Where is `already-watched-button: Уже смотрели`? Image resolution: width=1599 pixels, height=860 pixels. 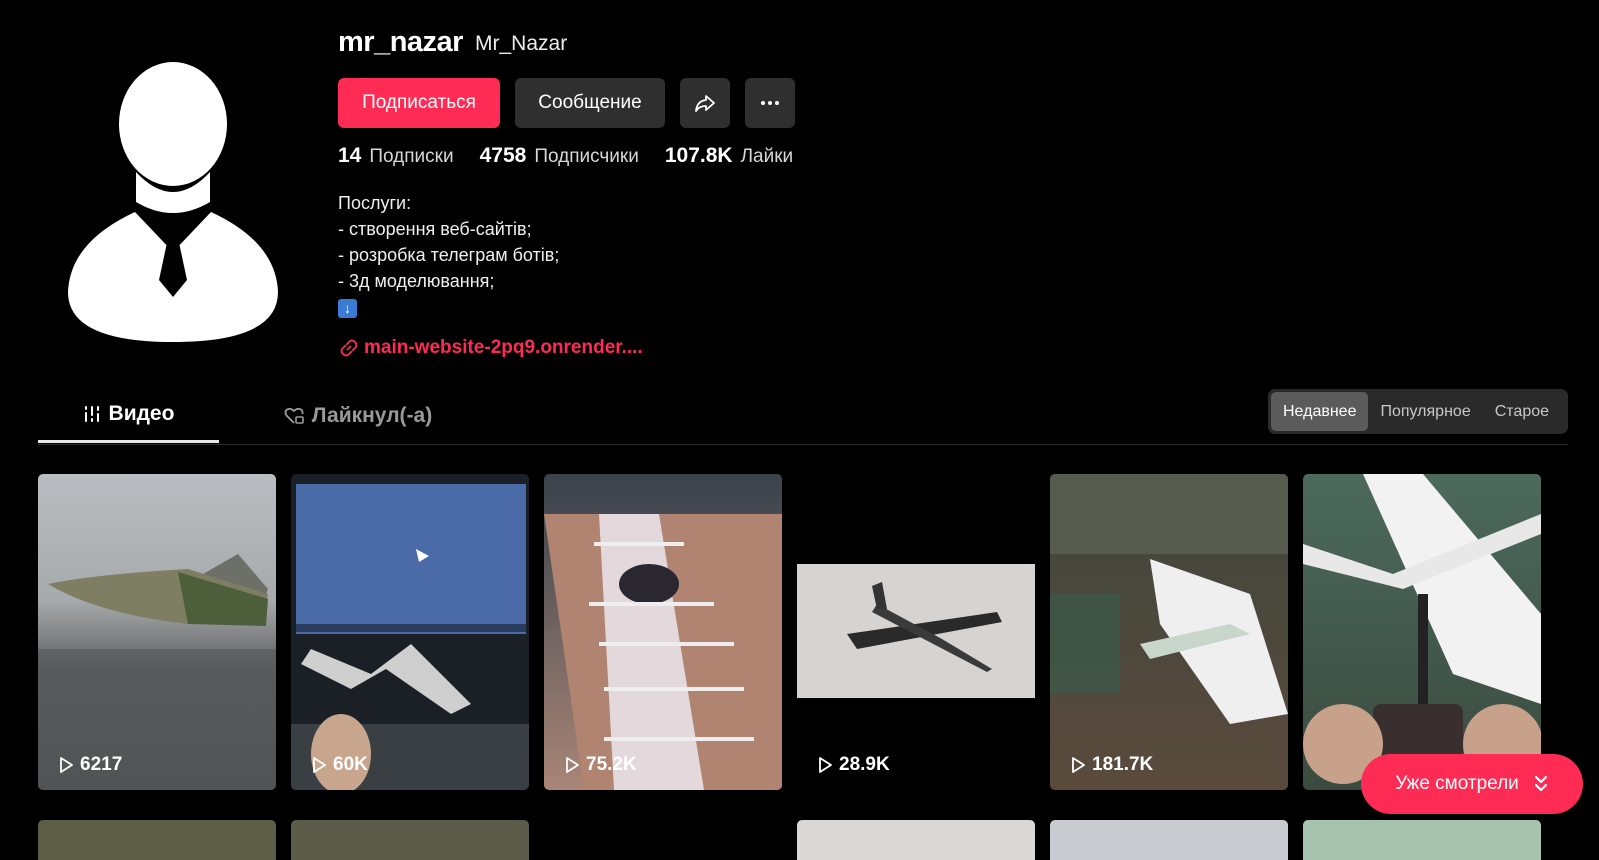 already-watched-button: Уже смотрели is located at coordinates (1472, 784).